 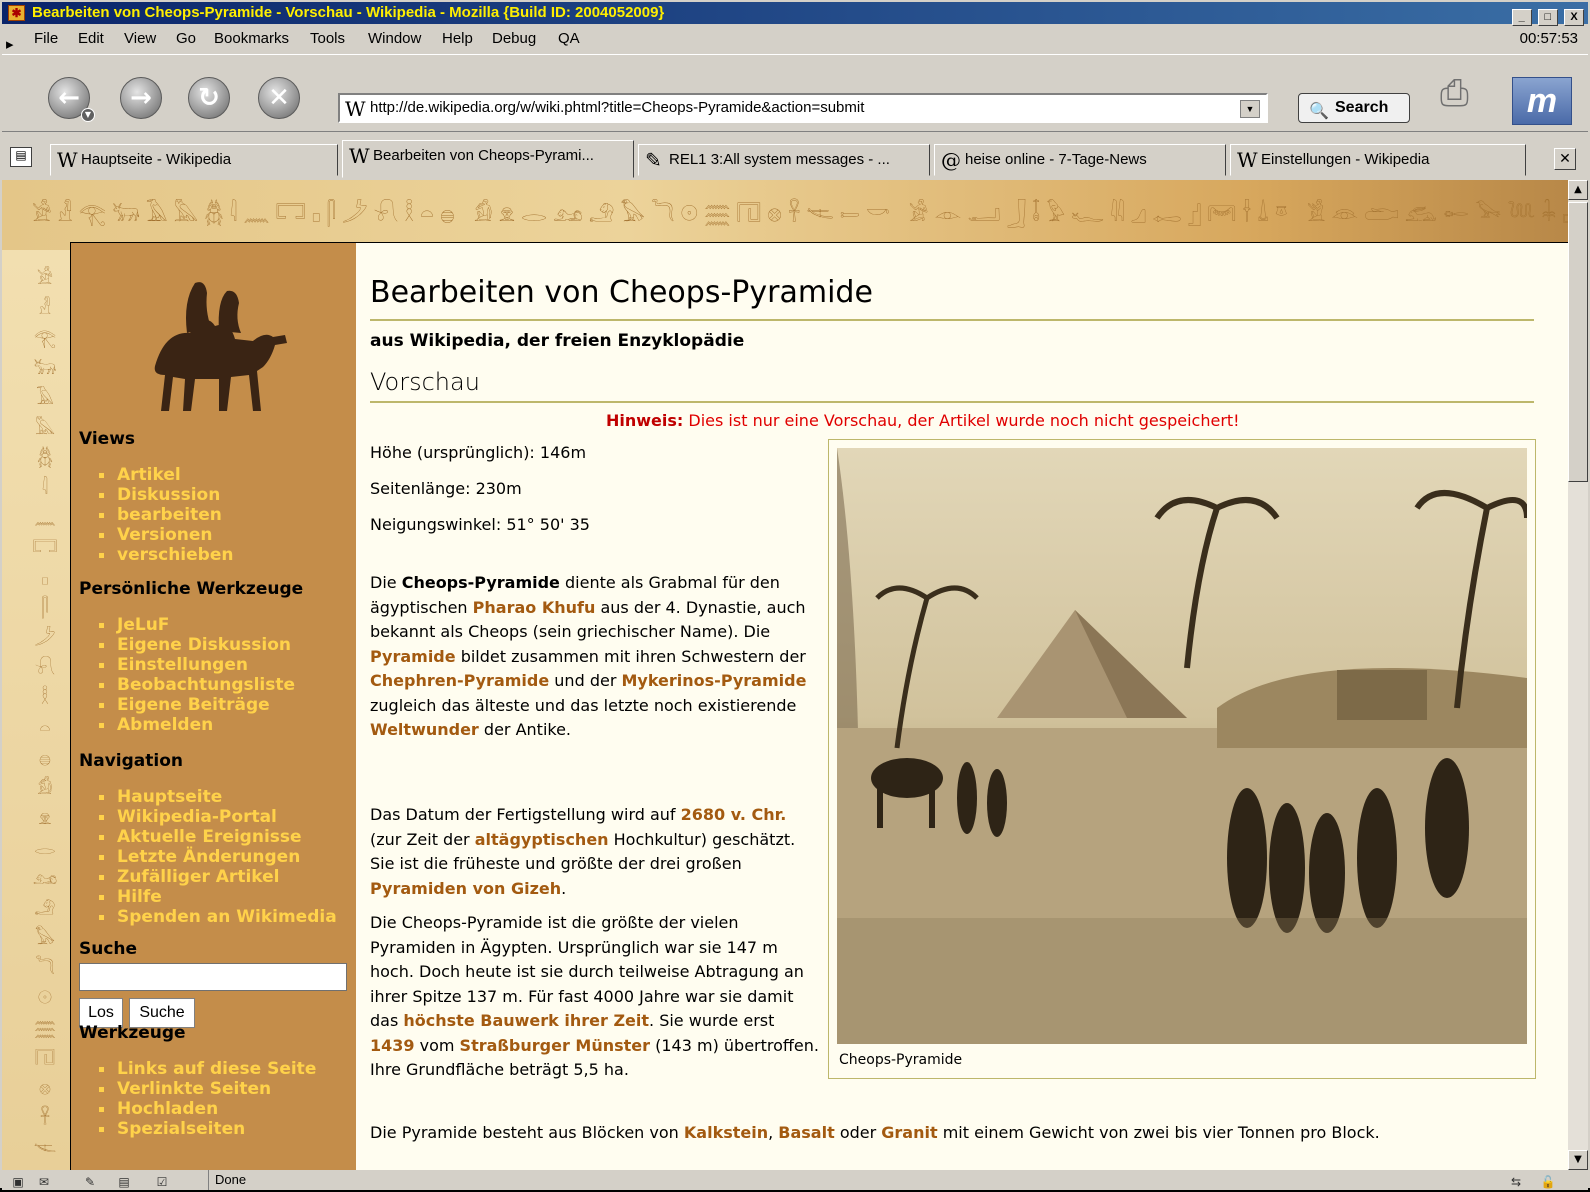 What do you see at coordinates (197, 725) in the screenshot?
I see `link-abmelden: Abmelden` at bounding box center [197, 725].